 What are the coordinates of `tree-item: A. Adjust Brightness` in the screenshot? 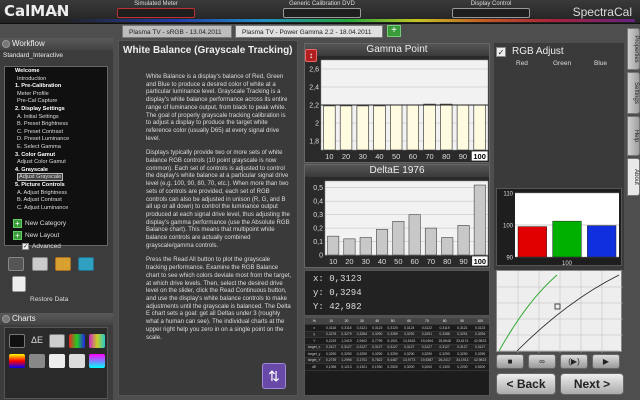 It's located at (56, 194).